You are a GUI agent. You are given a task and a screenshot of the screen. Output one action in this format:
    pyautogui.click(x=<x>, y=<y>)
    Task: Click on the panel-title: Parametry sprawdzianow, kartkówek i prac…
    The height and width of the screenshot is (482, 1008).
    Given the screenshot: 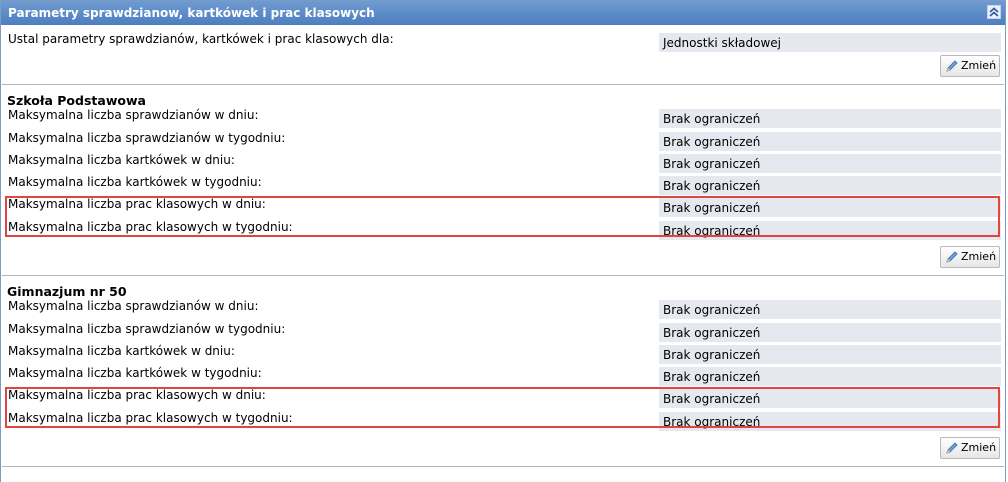 What is the action you would take?
    pyautogui.click(x=191, y=13)
    